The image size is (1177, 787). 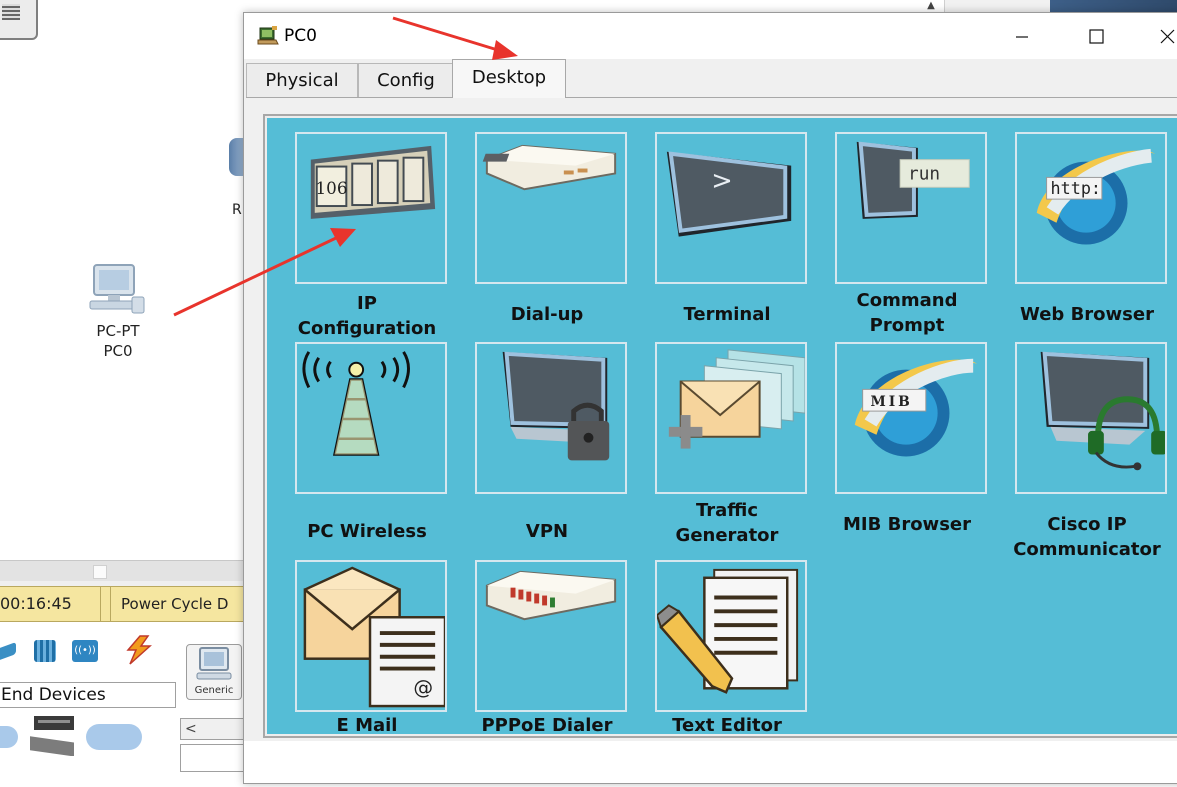 I want to click on generic-pc-device: Generic, so click(x=214, y=672).